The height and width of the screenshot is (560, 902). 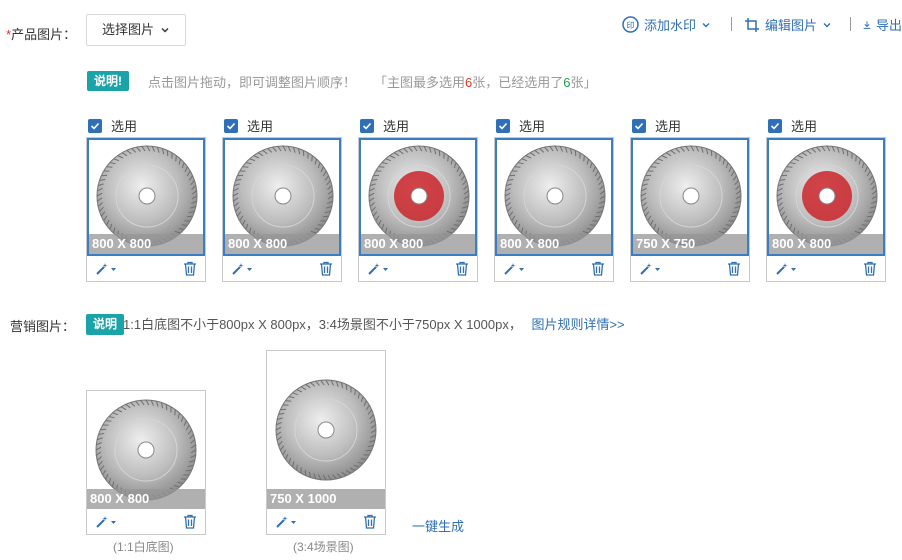 I want to click on marketing-tip-badge: 说明, so click(x=105, y=324).